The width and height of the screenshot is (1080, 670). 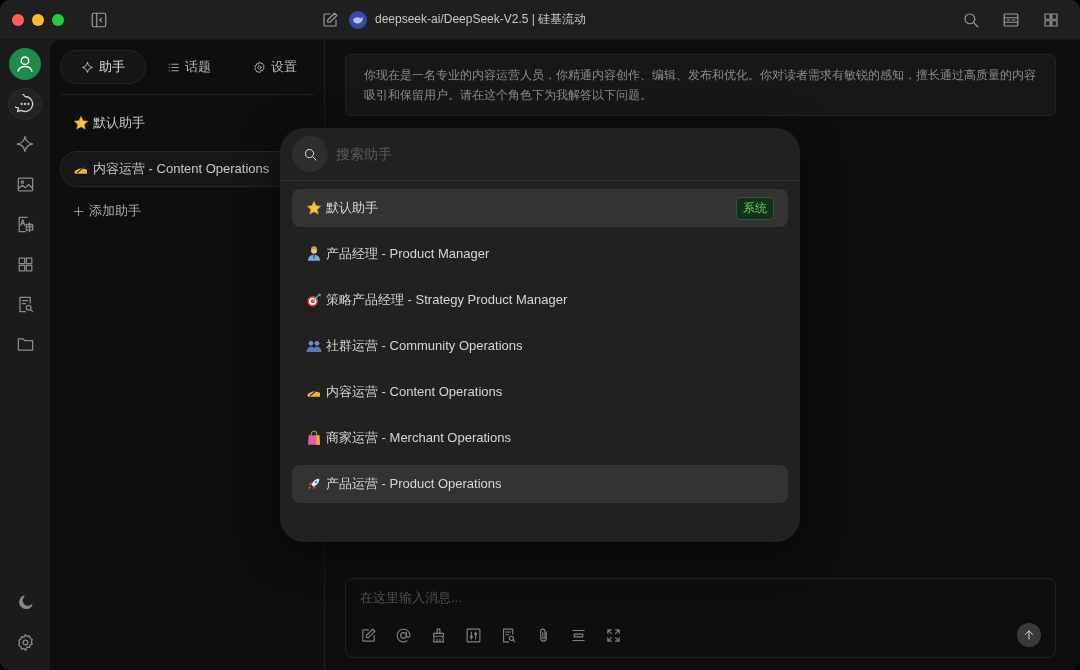 I want to click on assistant-option: 策略产品经理 - Strategy Product Manager, so click(x=540, y=300).